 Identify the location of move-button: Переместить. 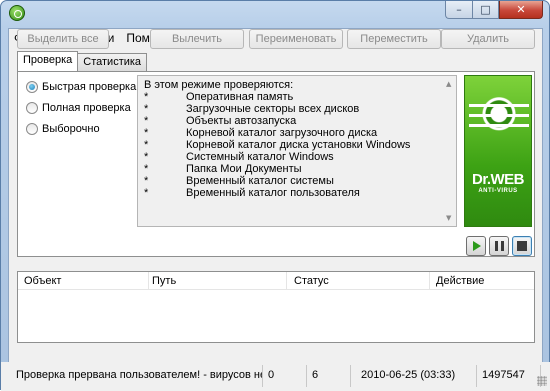
(394, 39).